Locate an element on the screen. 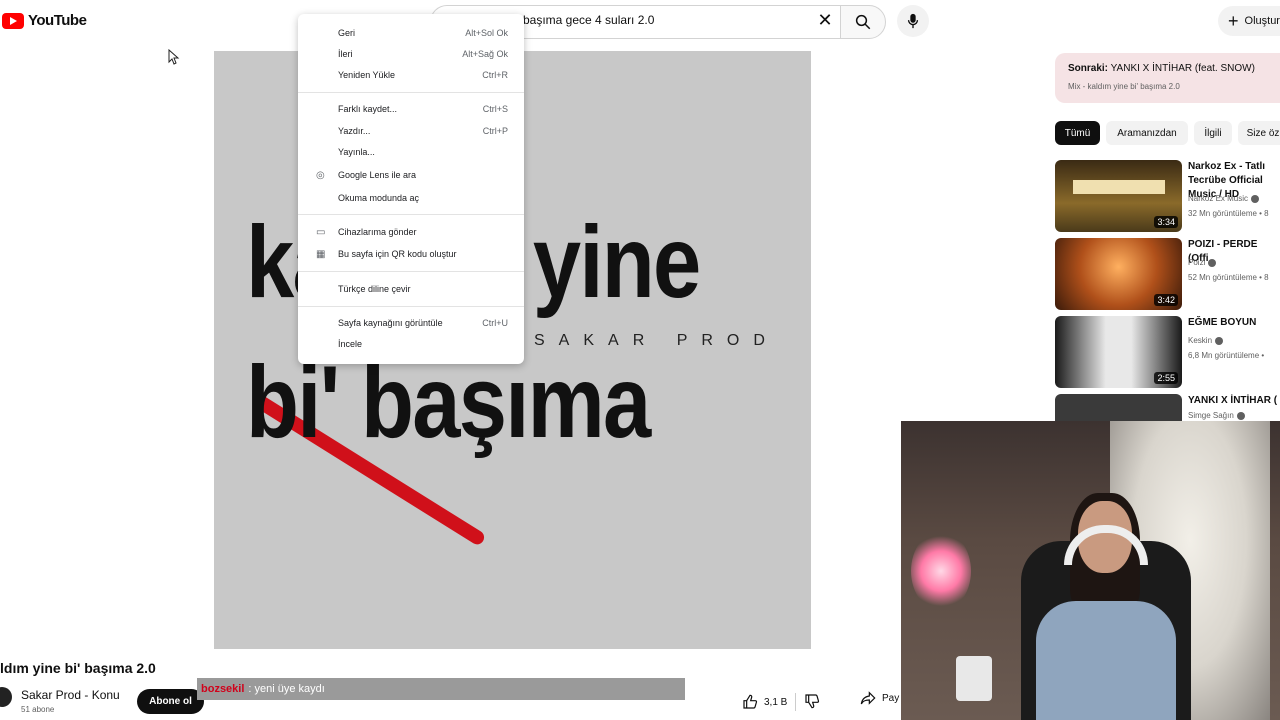  share-label: Pay is located at coordinates (891, 698).